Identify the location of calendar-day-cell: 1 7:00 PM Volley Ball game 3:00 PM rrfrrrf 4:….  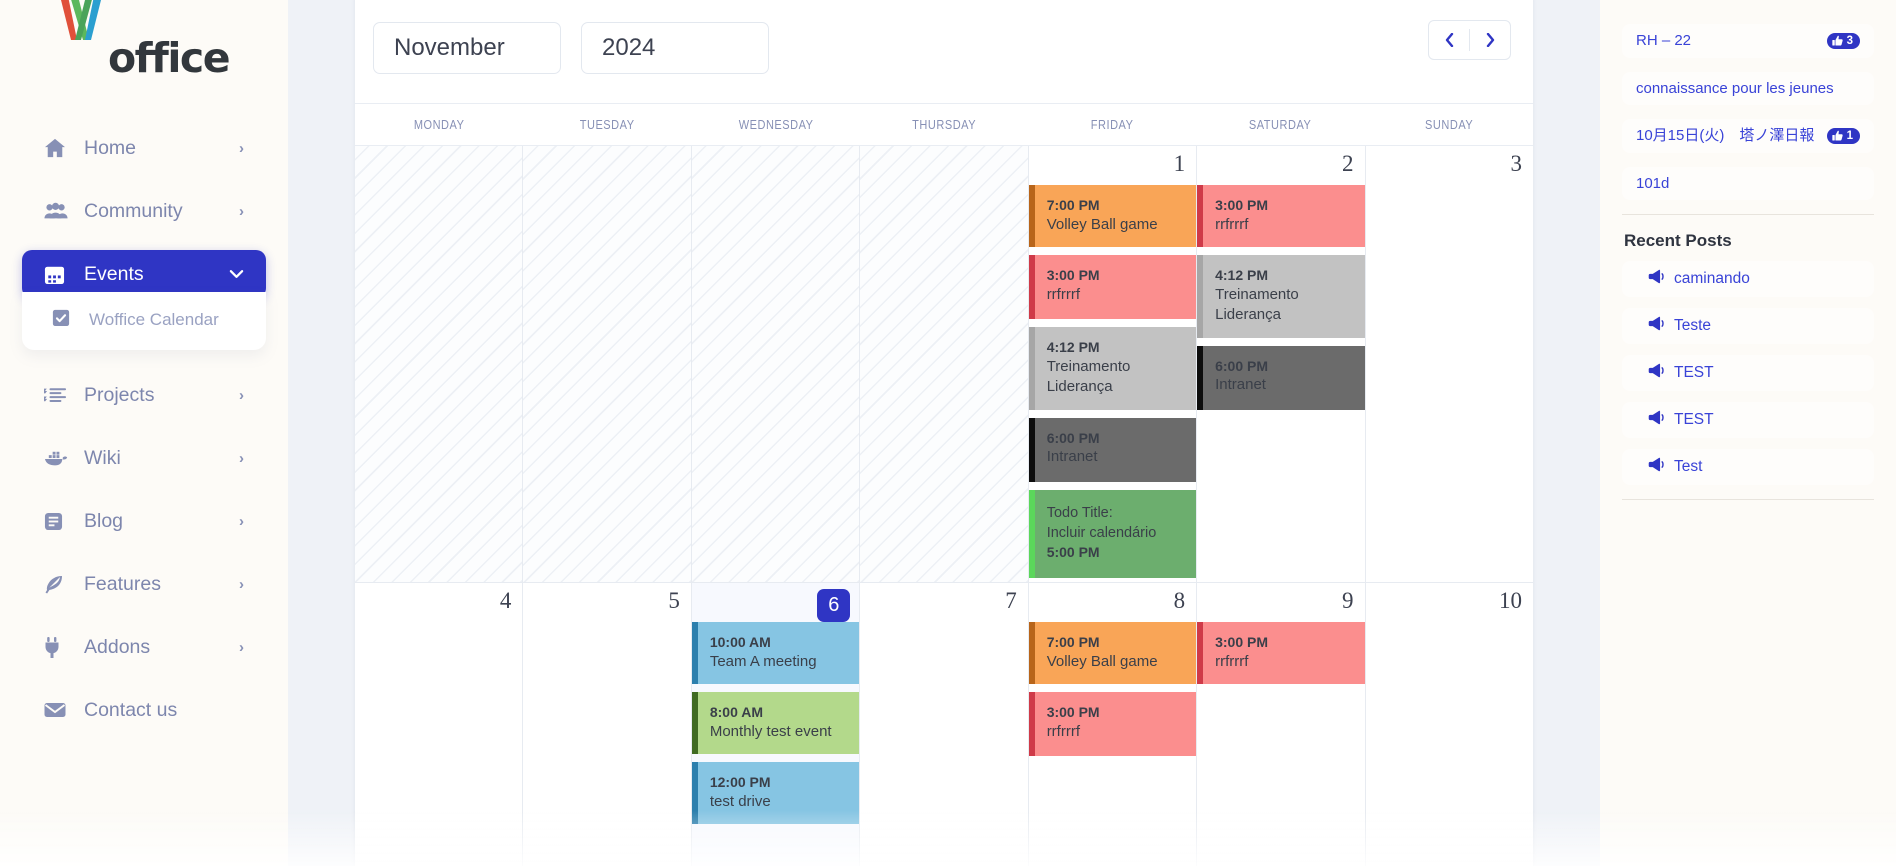
(1113, 364).